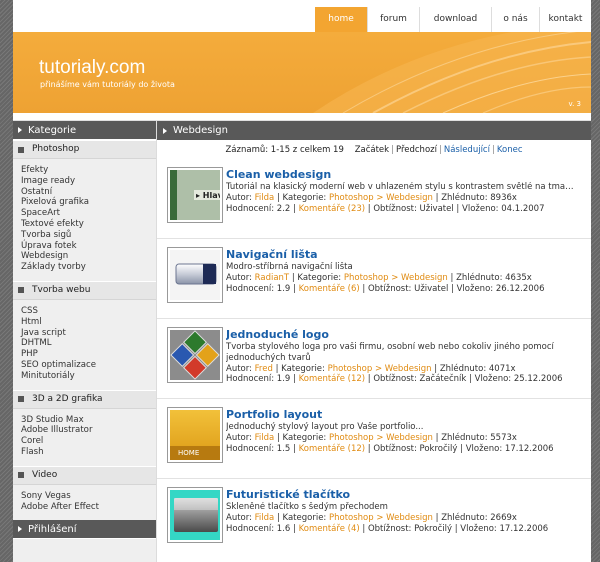 This screenshot has height=562, width=600. What do you see at coordinates (84, 290) in the screenshot?
I see `sidebar-category: Tvorba webu` at bounding box center [84, 290].